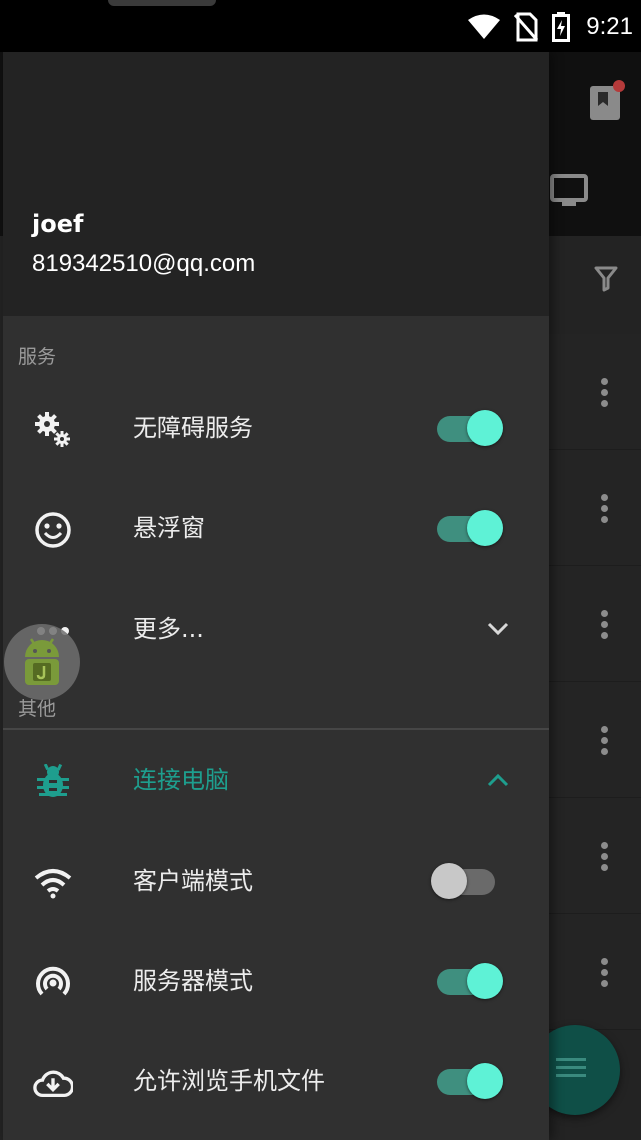 This screenshot has width=641, height=1140. What do you see at coordinates (526, 27) in the screenshot?
I see `no-sim-icon` at bounding box center [526, 27].